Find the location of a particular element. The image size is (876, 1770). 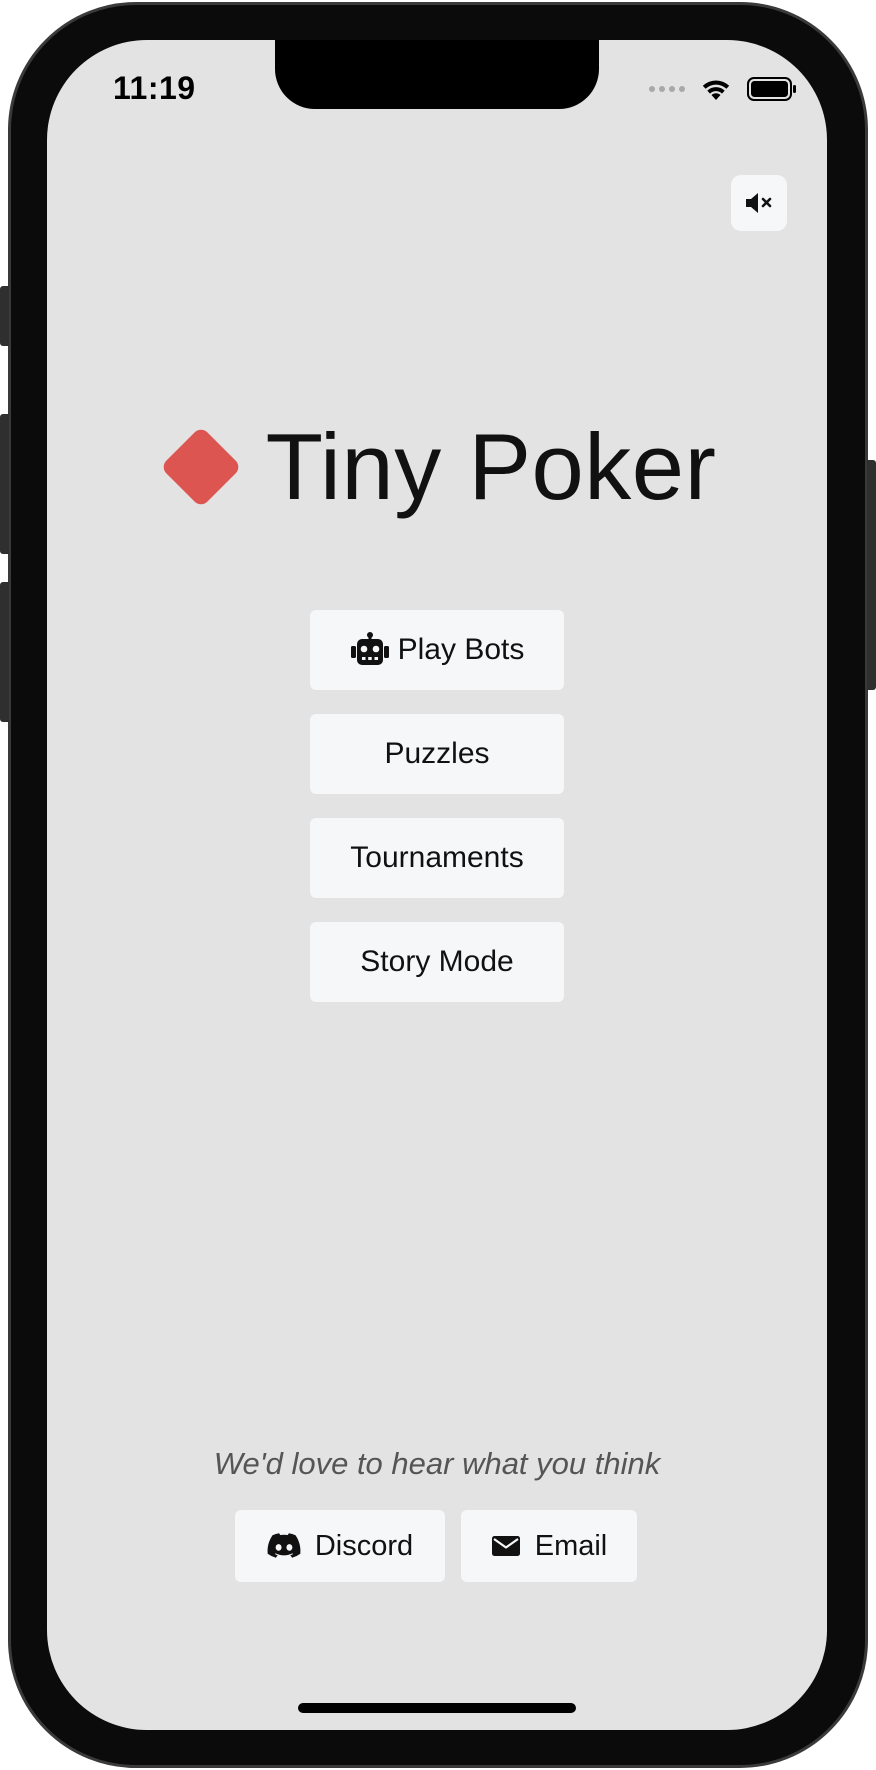

app-header: Tiny Poker is located at coordinates (437, 467).